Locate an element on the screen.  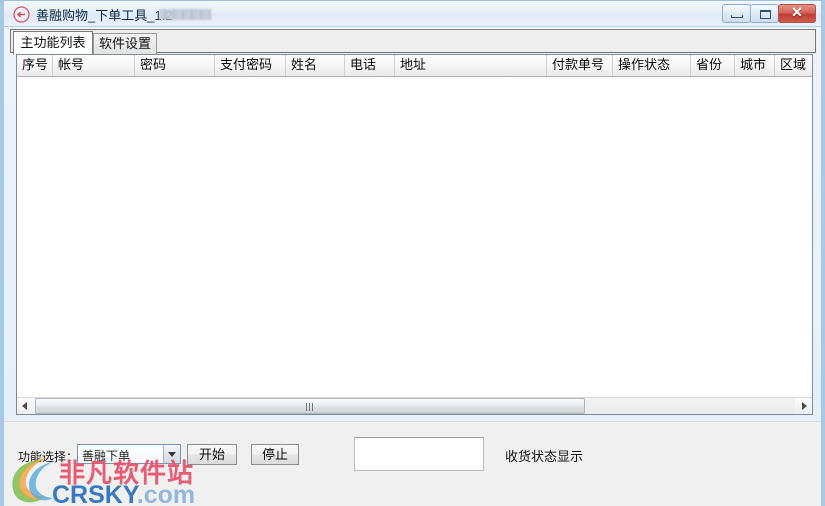
column-header-pay-password: 支付密码 is located at coordinates (250, 65).